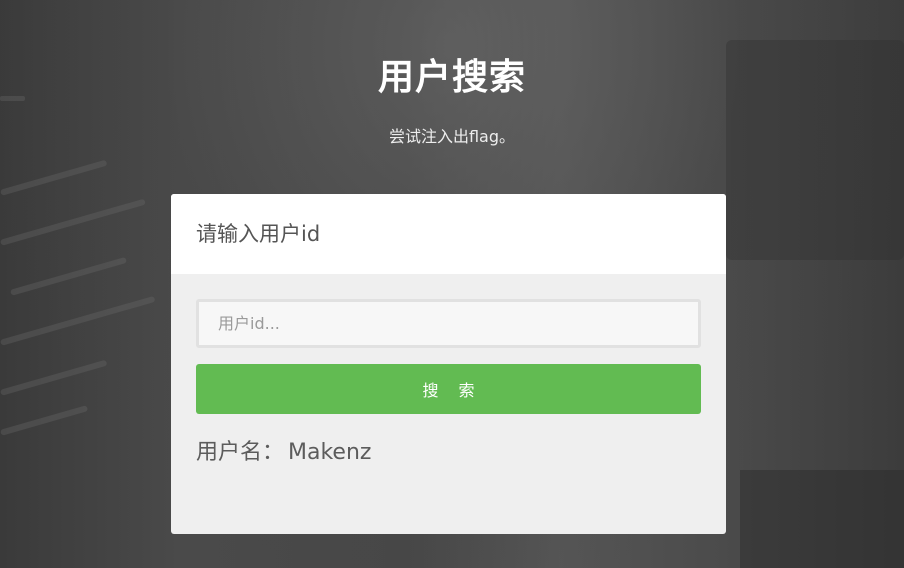 This screenshot has height=568, width=904. I want to click on page-title: 用户搜索, so click(451, 77).